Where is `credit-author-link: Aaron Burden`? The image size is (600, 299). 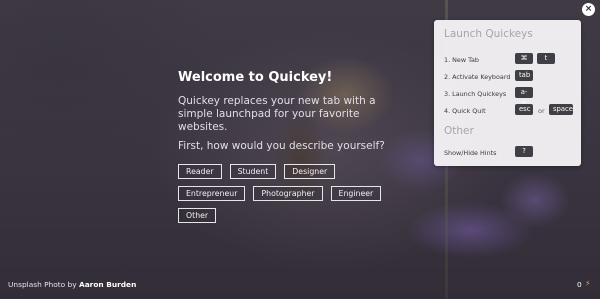
credit-author-link: Aaron Burden is located at coordinates (107, 284).